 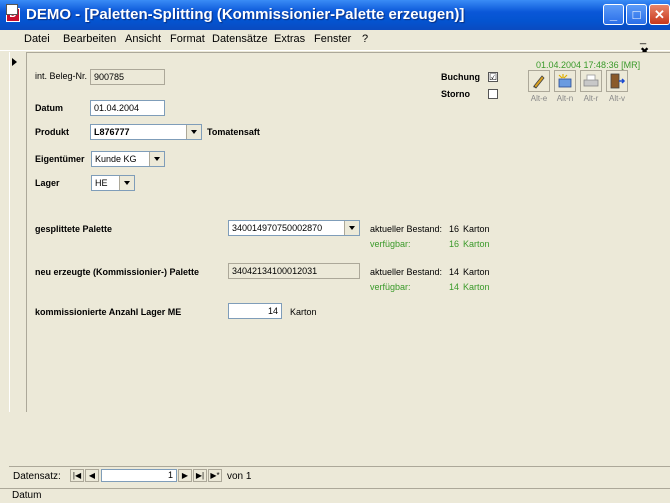 I want to click on gesplittete-dropdown-icon, so click(x=351, y=228).